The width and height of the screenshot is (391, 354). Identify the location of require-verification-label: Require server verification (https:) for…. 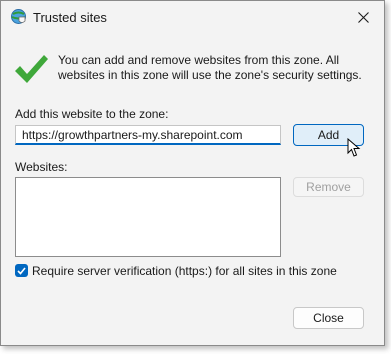
(184, 271).